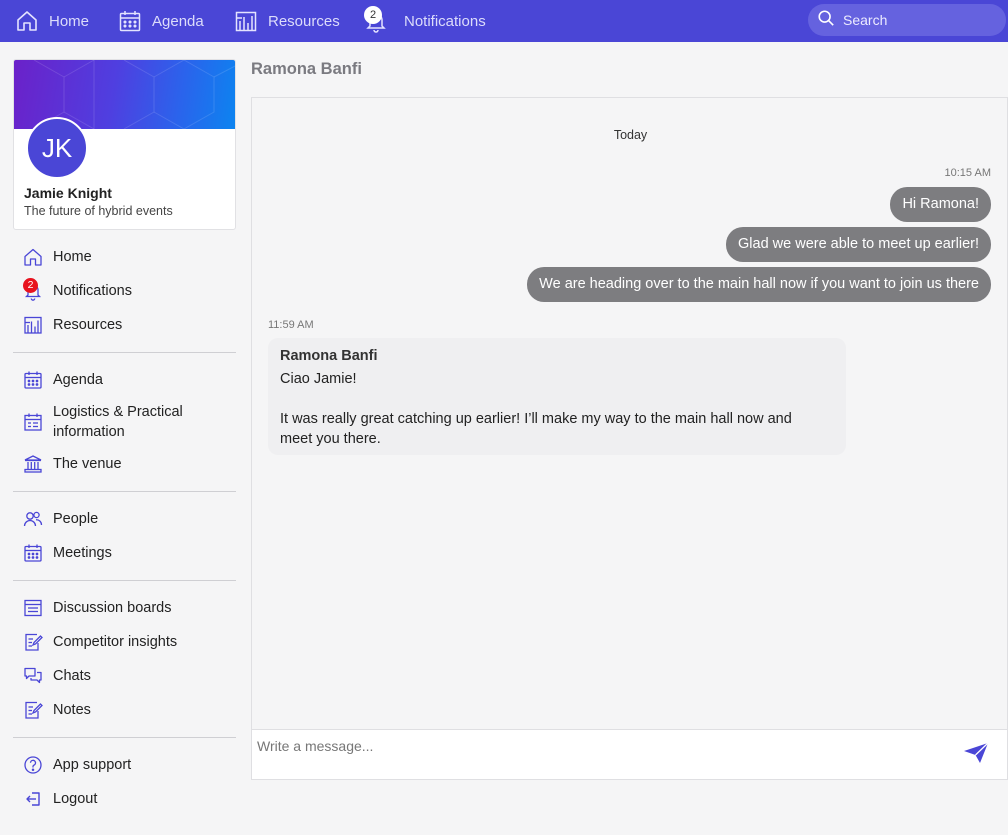 The width and height of the screenshot is (1008, 835). I want to click on sidebar-item-label: Discussion boards, so click(112, 608).